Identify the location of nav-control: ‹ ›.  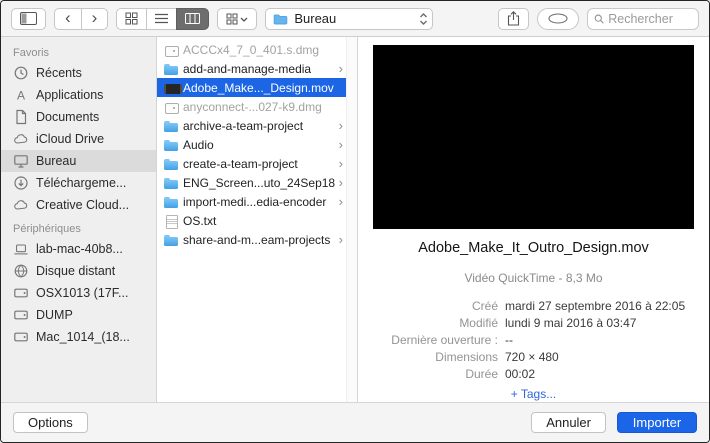
(81, 18).